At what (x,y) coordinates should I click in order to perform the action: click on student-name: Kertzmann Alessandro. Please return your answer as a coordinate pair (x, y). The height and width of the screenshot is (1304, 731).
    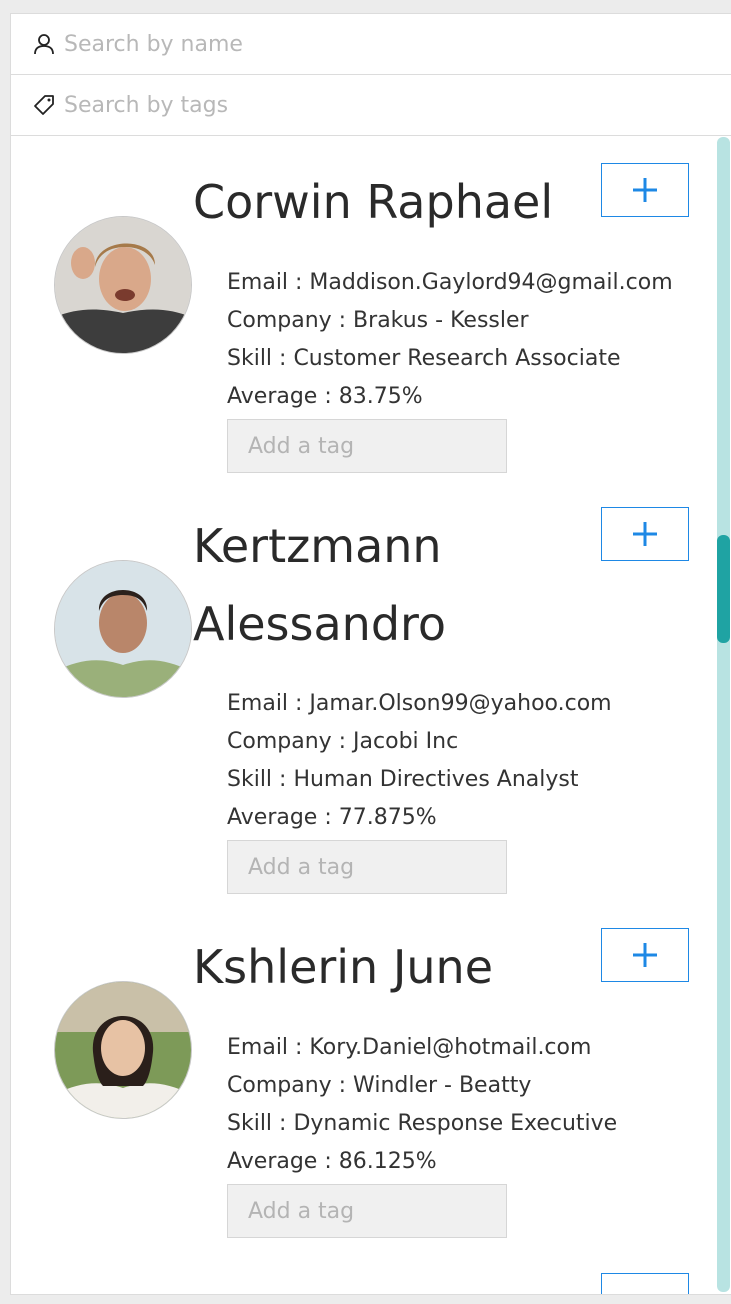
    Looking at the image, I should click on (320, 585).